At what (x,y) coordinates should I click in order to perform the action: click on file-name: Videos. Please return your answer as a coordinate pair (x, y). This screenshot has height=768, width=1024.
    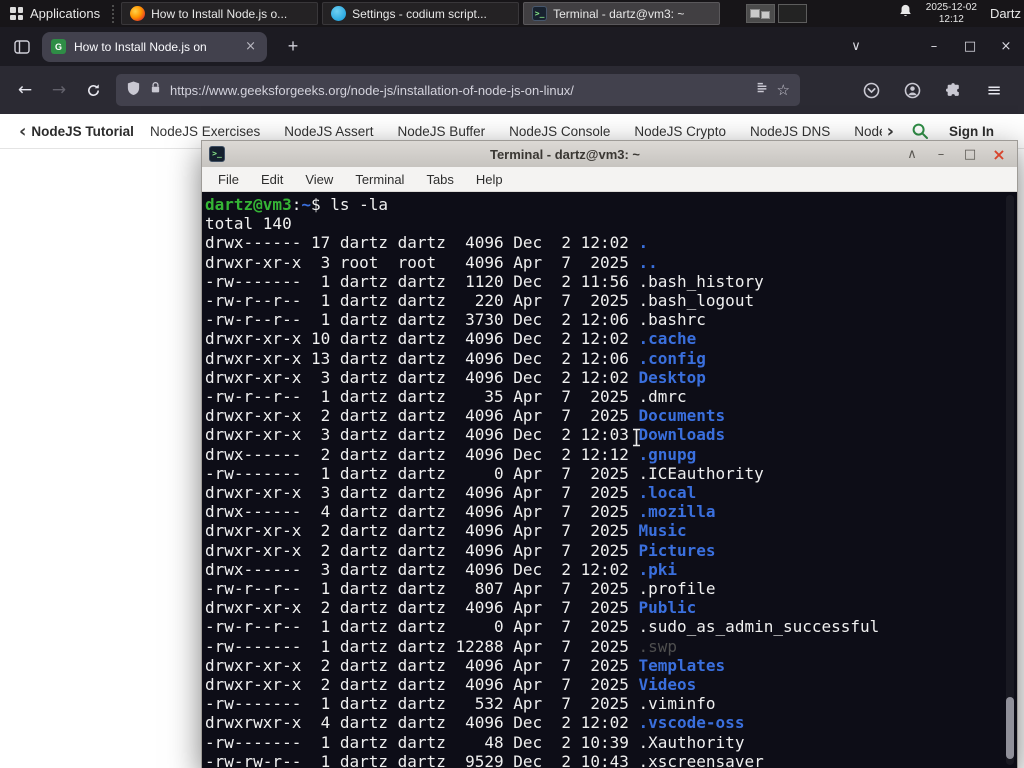
    Looking at the image, I should click on (667, 685).